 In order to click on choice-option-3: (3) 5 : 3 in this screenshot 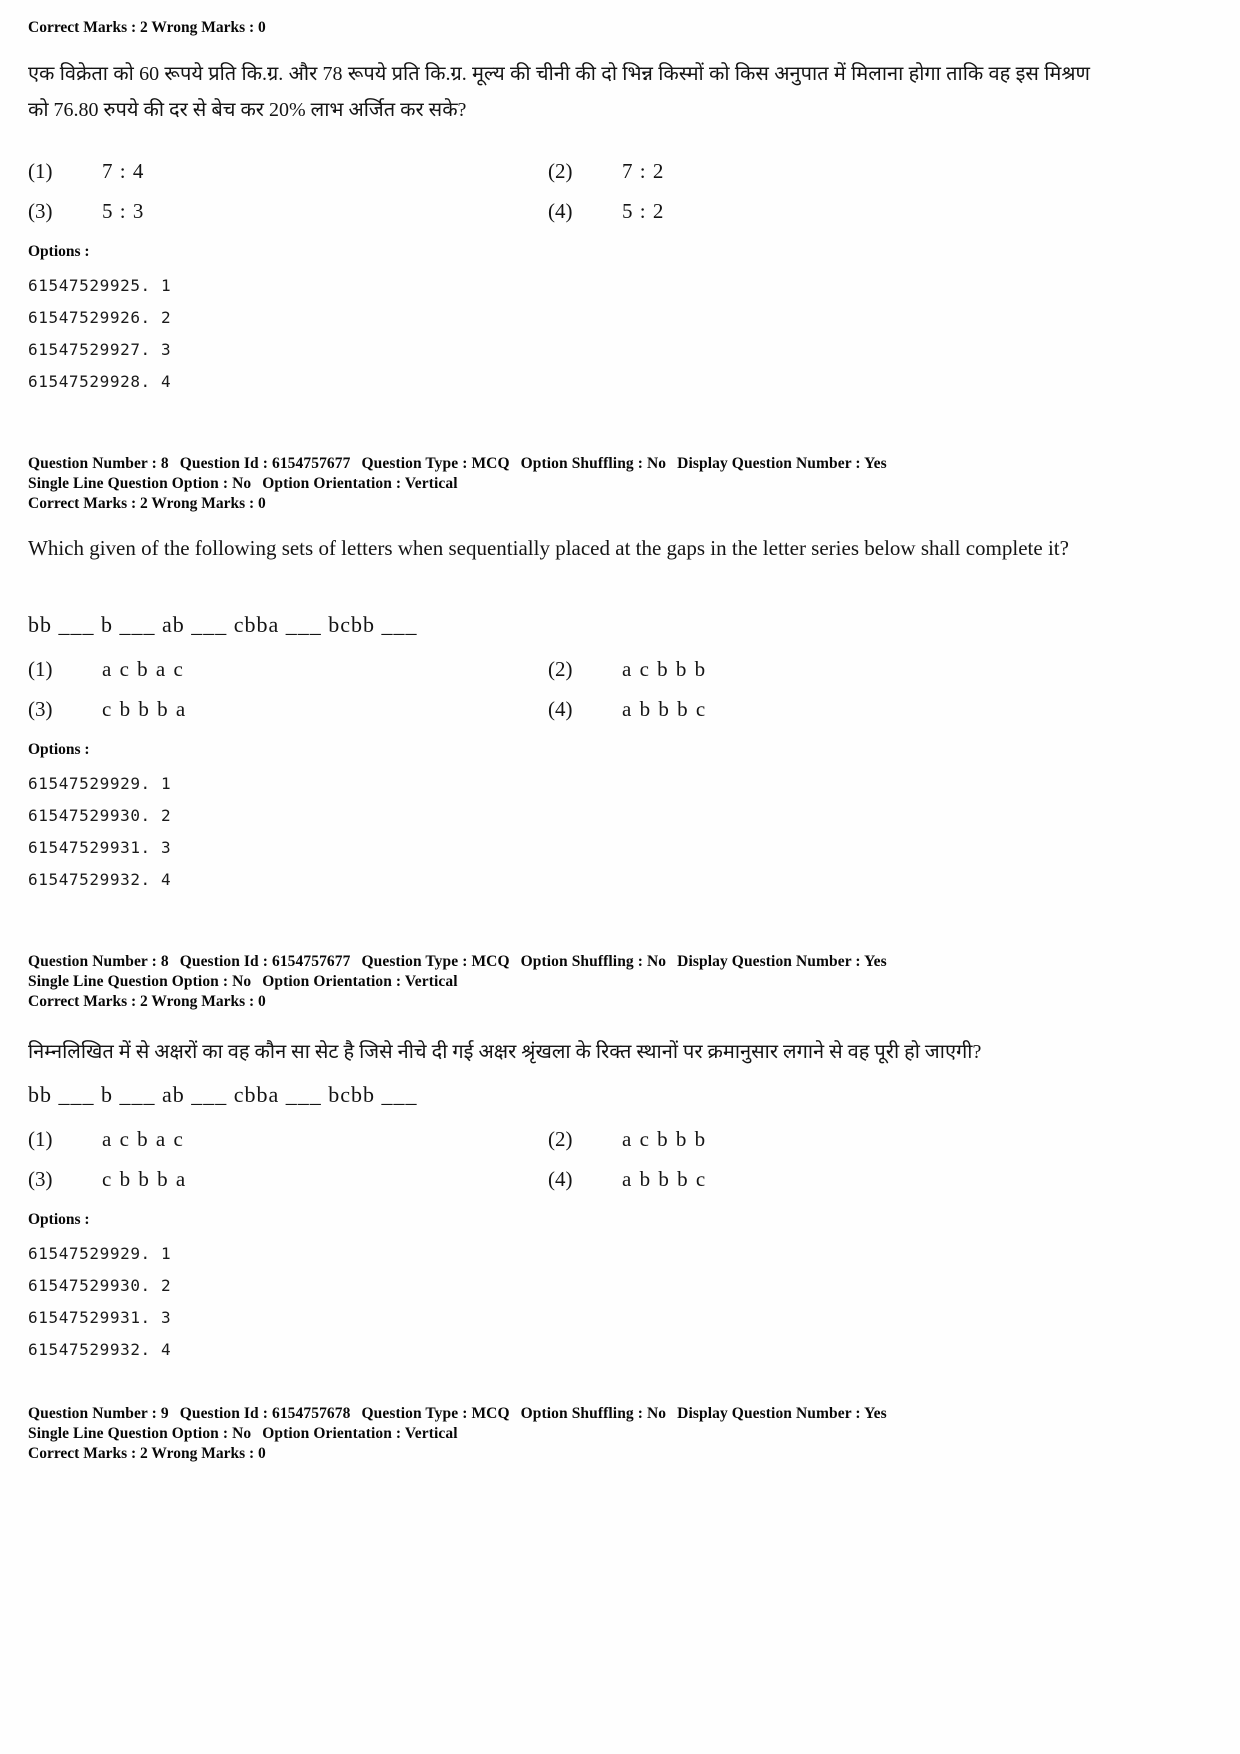, I will do `click(288, 211)`.